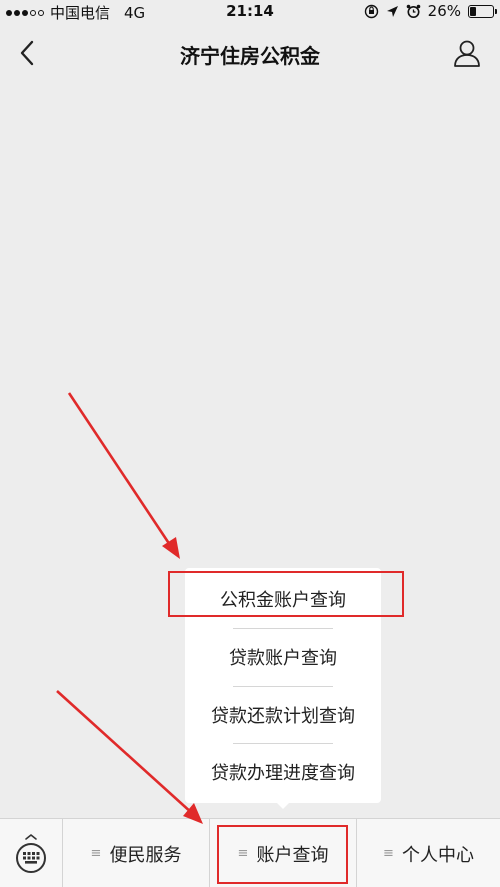  I want to click on arrow-to-fund-account-query, so click(123, 475).